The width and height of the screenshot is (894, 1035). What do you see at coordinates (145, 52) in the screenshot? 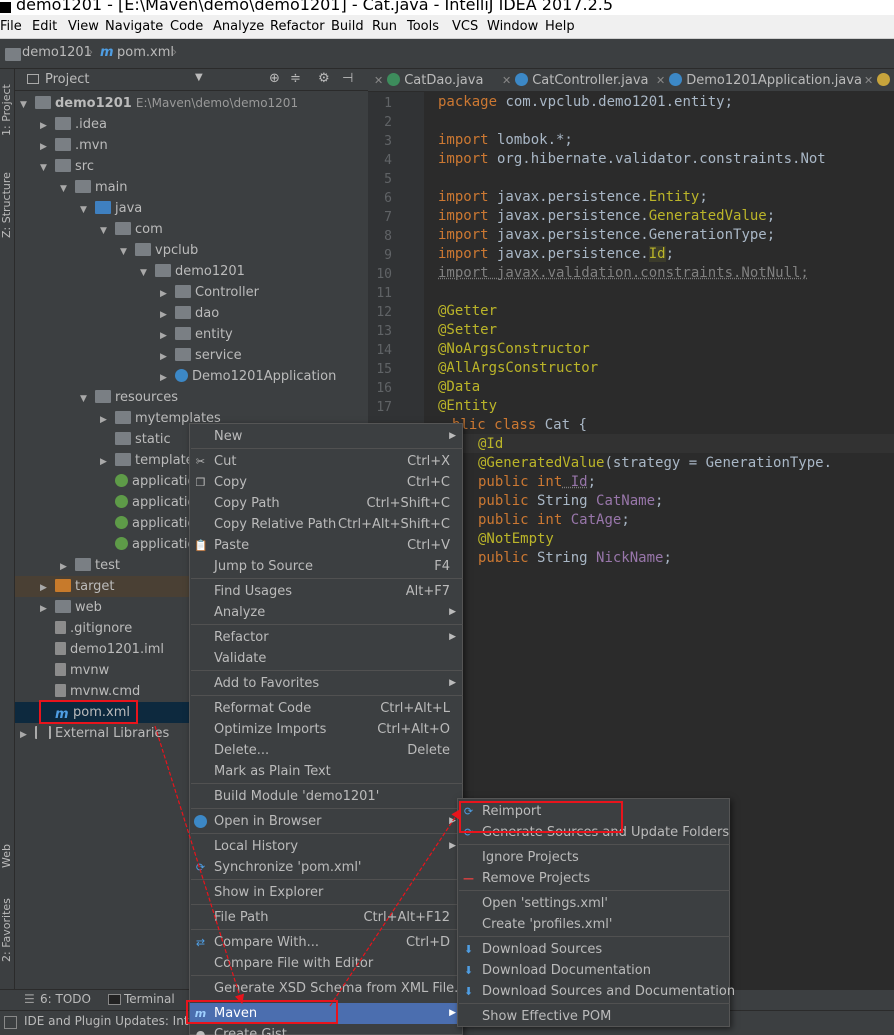
I see `breadcrumb-file: pom.xml` at bounding box center [145, 52].